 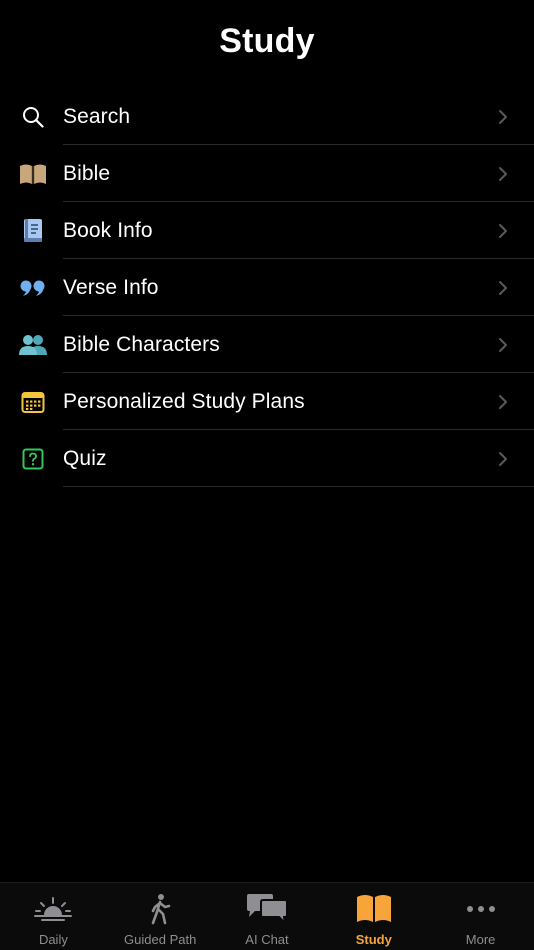 I want to click on tab-ai-chat: AI Chat, so click(x=267, y=916).